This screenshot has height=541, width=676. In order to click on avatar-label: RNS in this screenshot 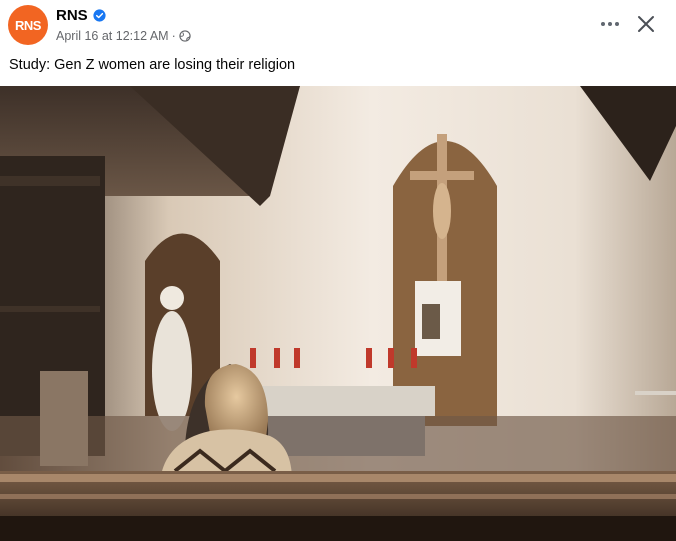, I will do `click(28, 25)`.